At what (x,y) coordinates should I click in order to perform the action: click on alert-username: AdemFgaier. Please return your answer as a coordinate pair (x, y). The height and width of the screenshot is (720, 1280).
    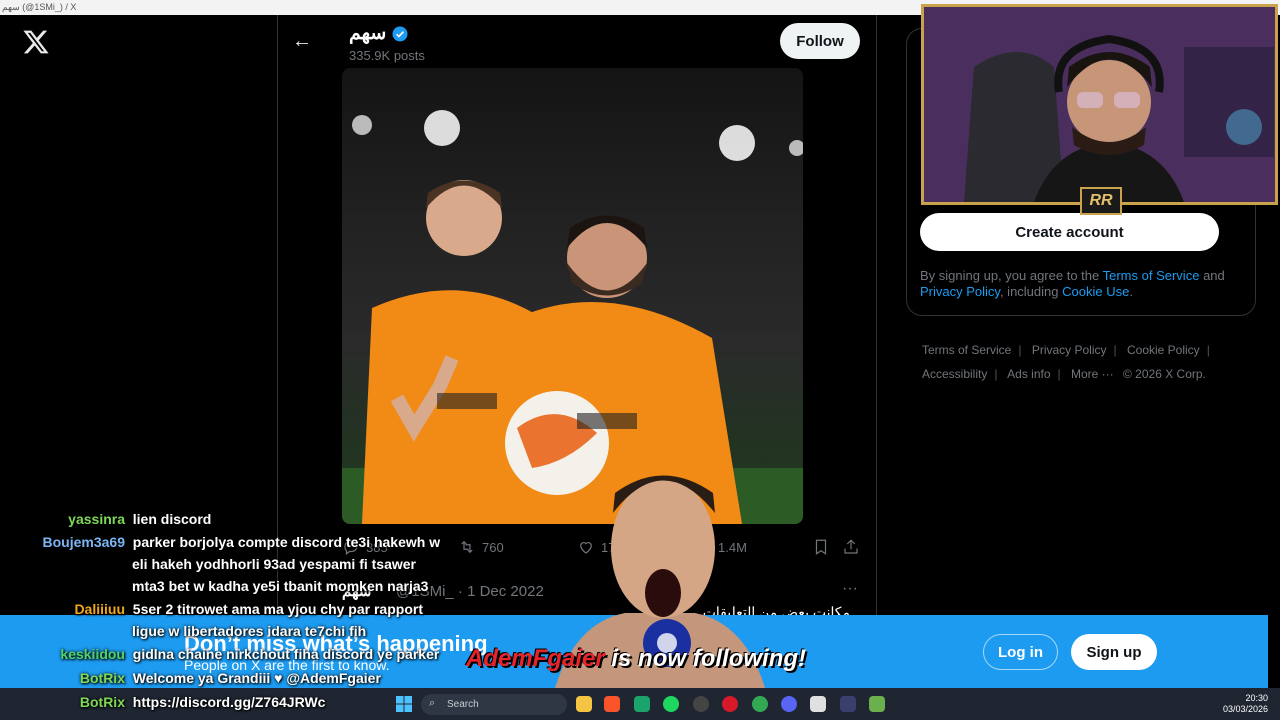
    Looking at the image, I should click on (535, 658).